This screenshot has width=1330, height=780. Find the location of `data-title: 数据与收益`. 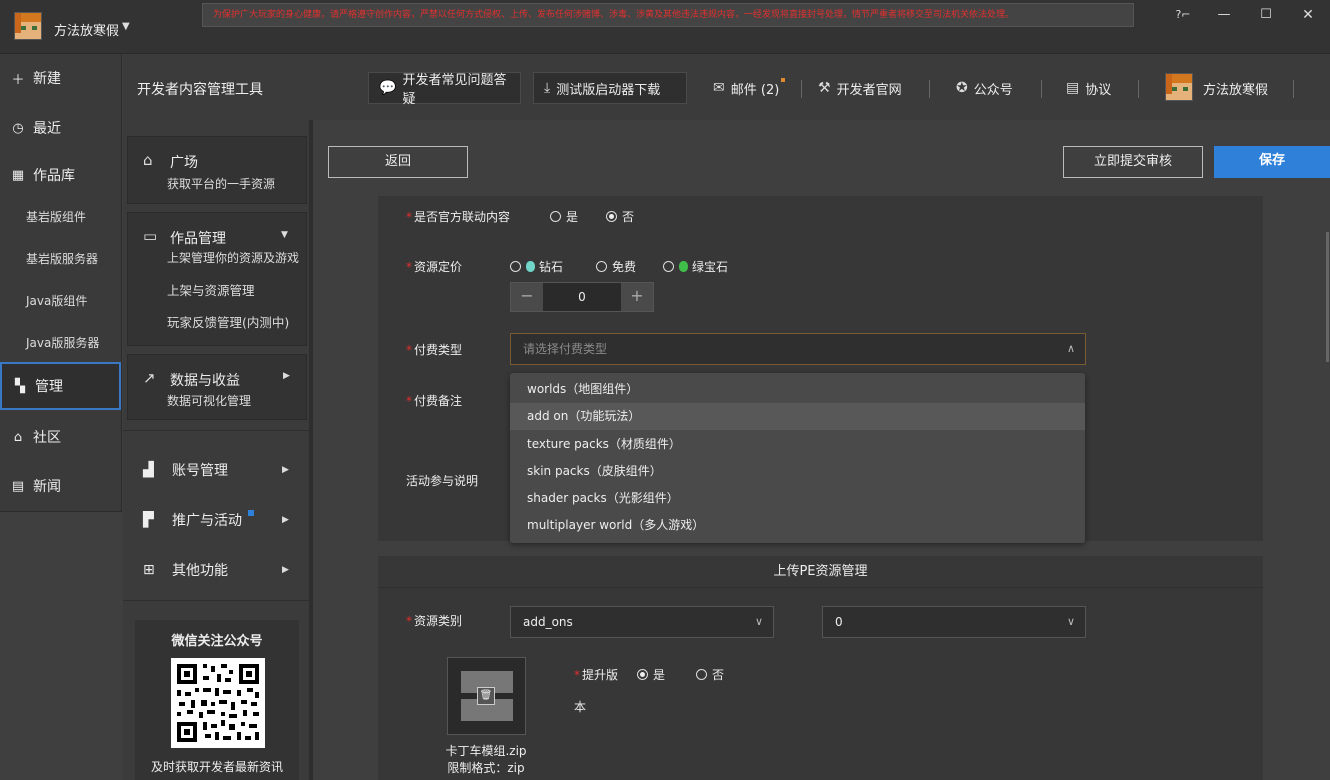

data-title: 数据与收益 is located at coordinates (205, 381).